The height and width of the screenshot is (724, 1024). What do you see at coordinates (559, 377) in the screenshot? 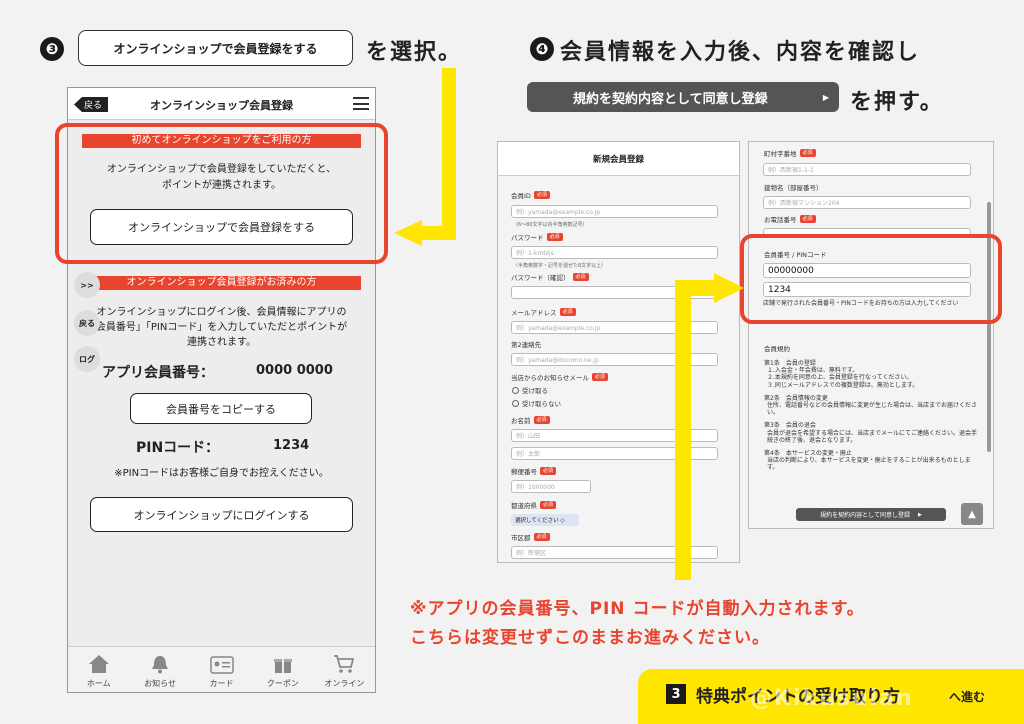
I see `label-newsletter: 当店からのお知らせメール 必須` at bounding box center [559, 377].